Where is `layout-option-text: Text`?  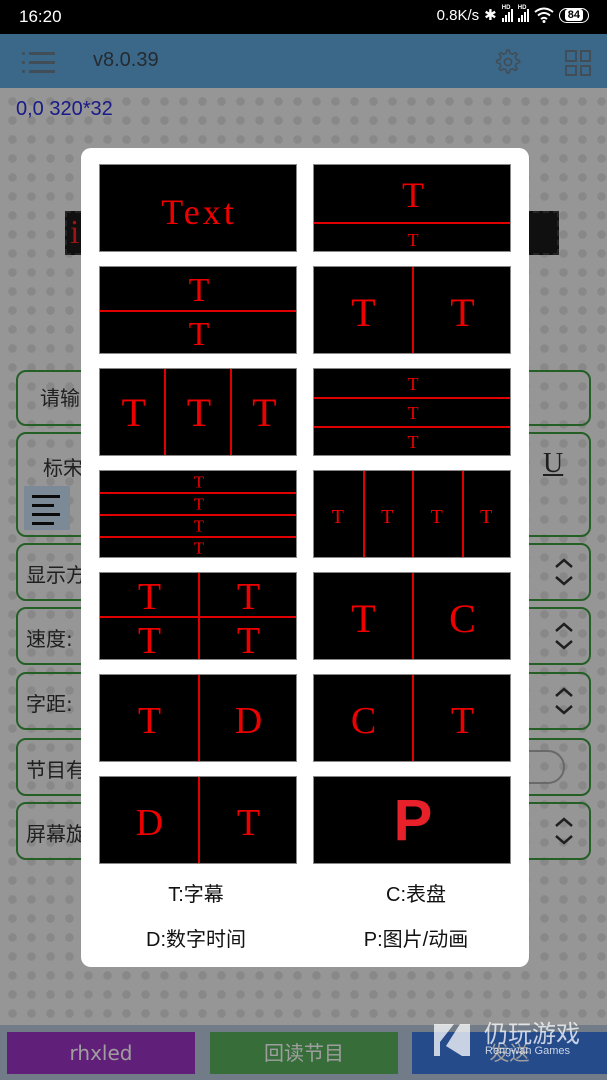 layout-option-text: Text is located at coordinates (198, 208).